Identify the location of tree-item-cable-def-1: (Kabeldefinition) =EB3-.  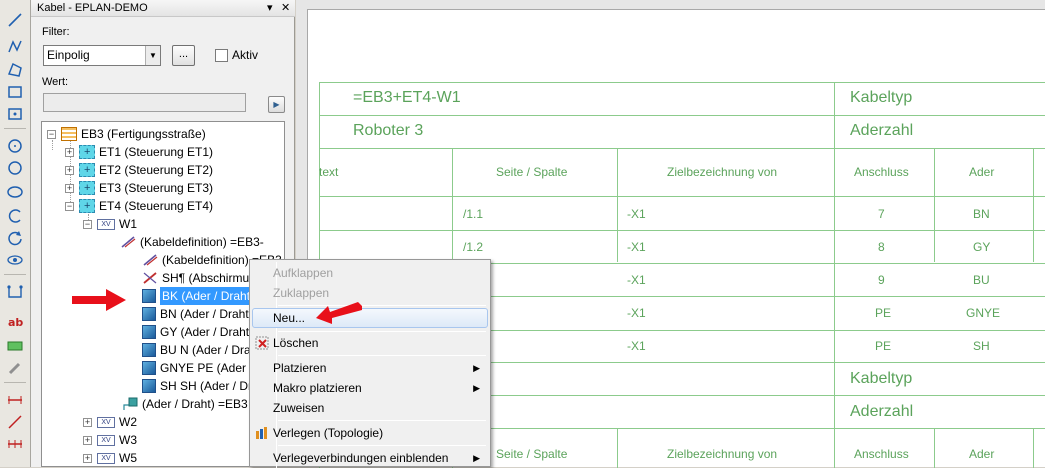
(192, 242).